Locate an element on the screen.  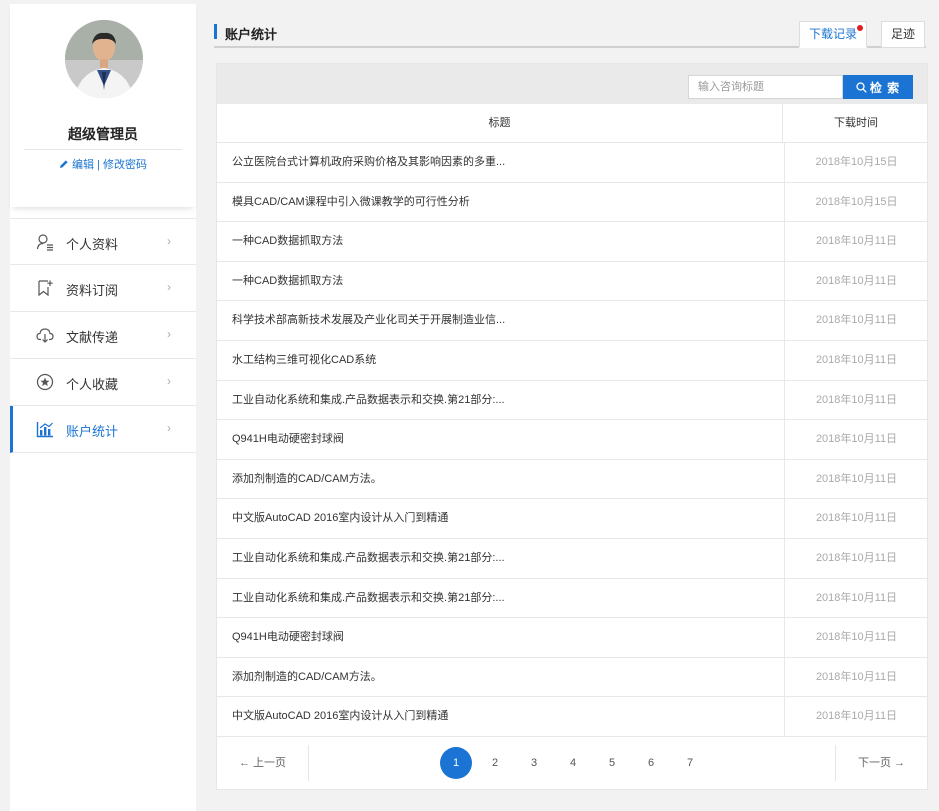
profile-links: 编辑 | 修改密码 is located at coordinates (103, 164).